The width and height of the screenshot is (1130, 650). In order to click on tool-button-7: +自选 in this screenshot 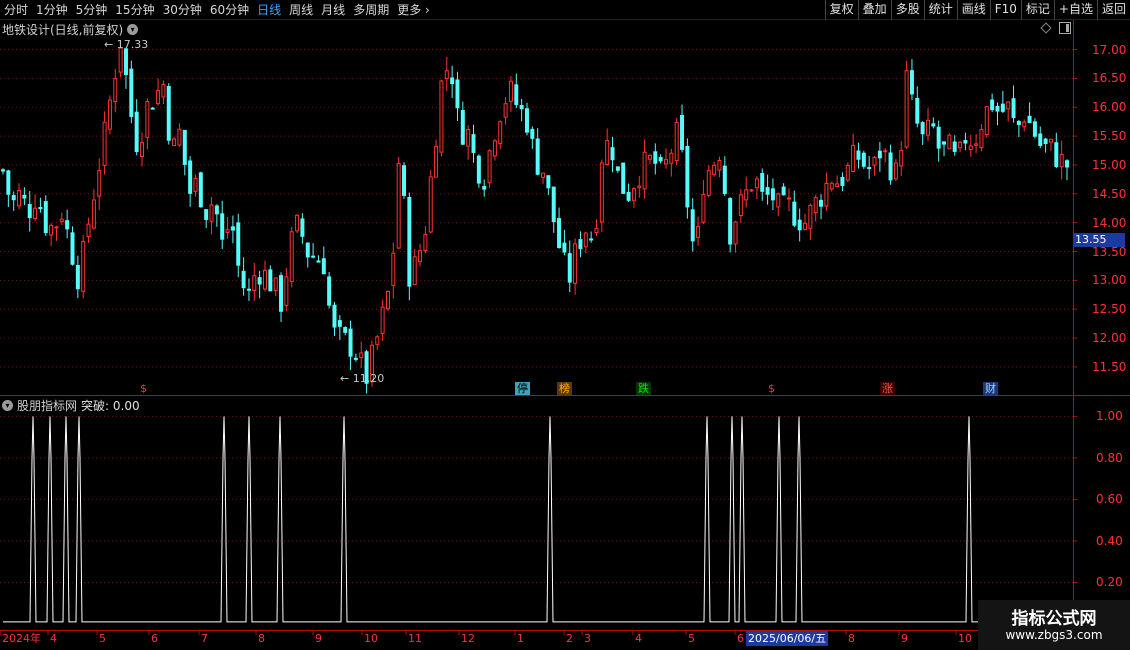, I will do `click(1075, 10)`.